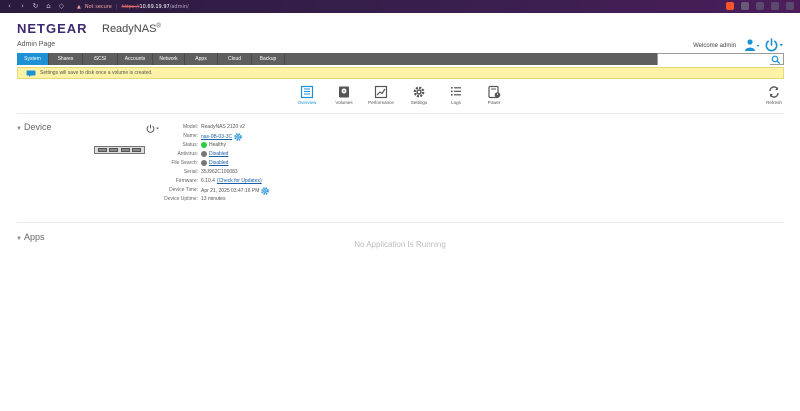 The width and height of the screenshot is (800, 411). Describe the element at coordinates (400, 113) in the screenshot. I see `toolbar-divider` at that location.